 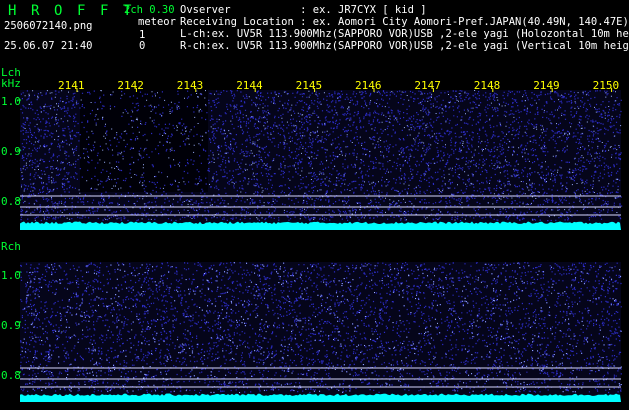 I want to click on lch-freq-0-8: 0.8, so click(x=11, y=201).